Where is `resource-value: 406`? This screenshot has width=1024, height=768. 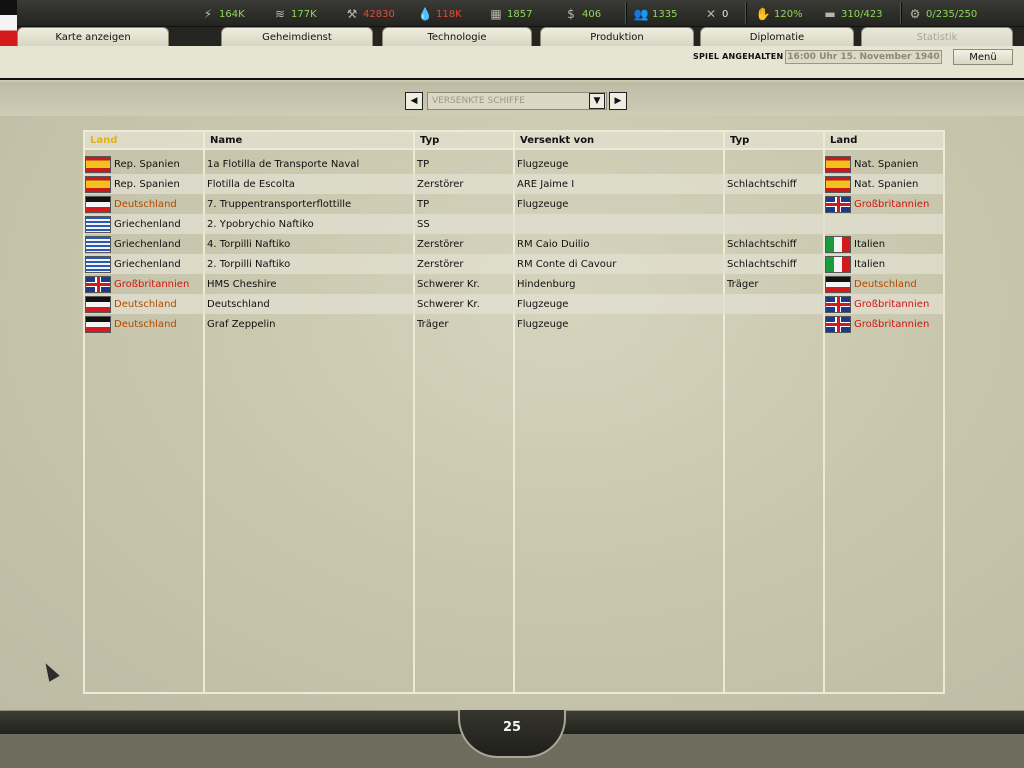
resource-value: 406 is located at coordinates (592, 14).